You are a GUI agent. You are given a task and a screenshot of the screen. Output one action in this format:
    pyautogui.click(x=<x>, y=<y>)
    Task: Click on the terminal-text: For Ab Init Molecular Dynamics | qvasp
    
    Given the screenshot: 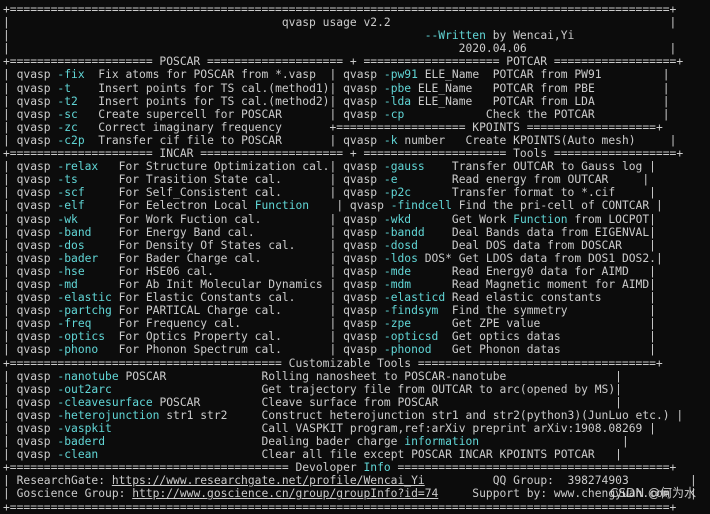 What is the action you would take?
    pyautogui.click(x=231, y=284)
    